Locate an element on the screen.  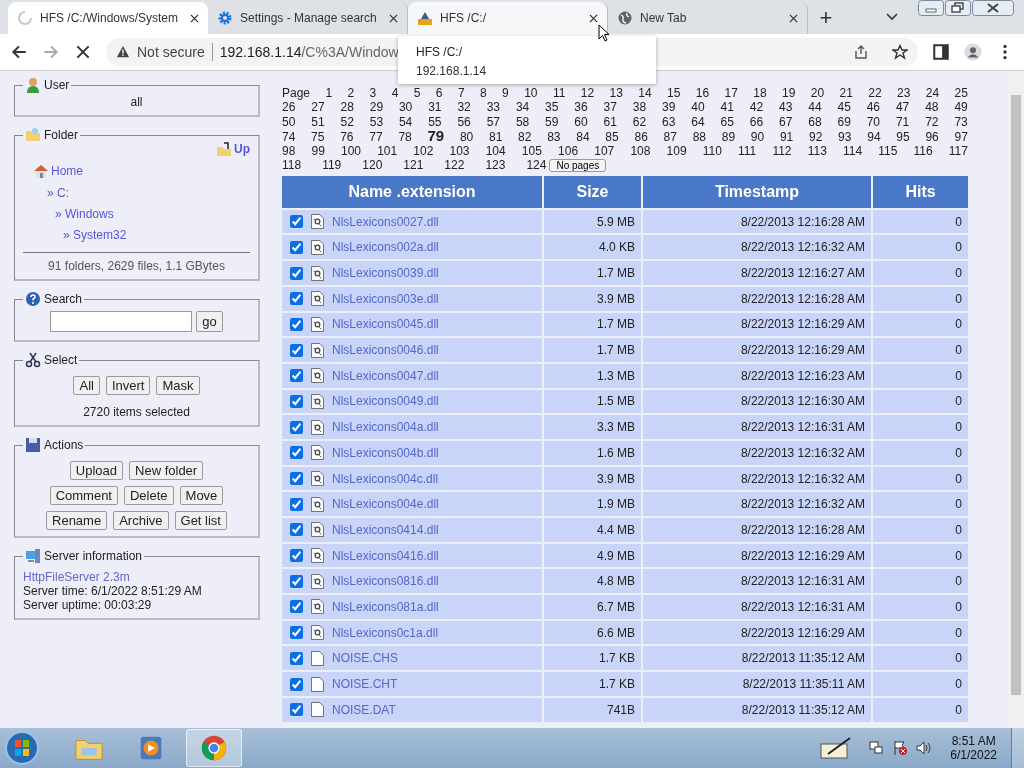
select-button: Invert is located at coordinates (128, 385).